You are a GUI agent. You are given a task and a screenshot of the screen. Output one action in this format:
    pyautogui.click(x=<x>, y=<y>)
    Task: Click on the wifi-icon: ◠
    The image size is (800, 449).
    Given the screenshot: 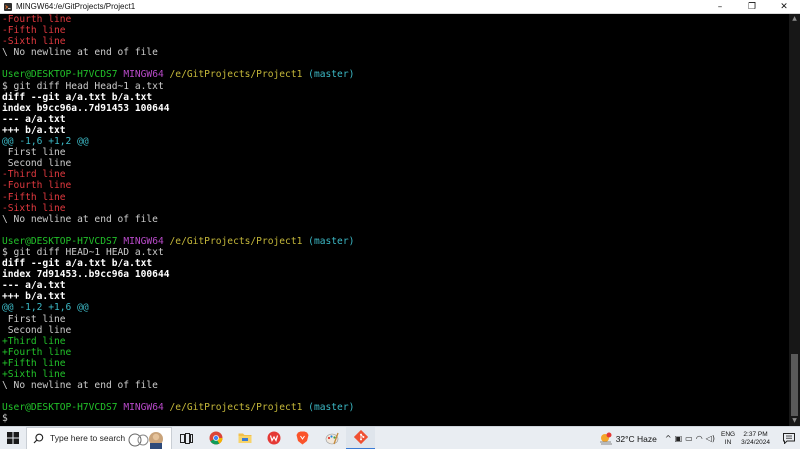 What is the action you would take?
    pyautogui.click(x=699, y=438)
    